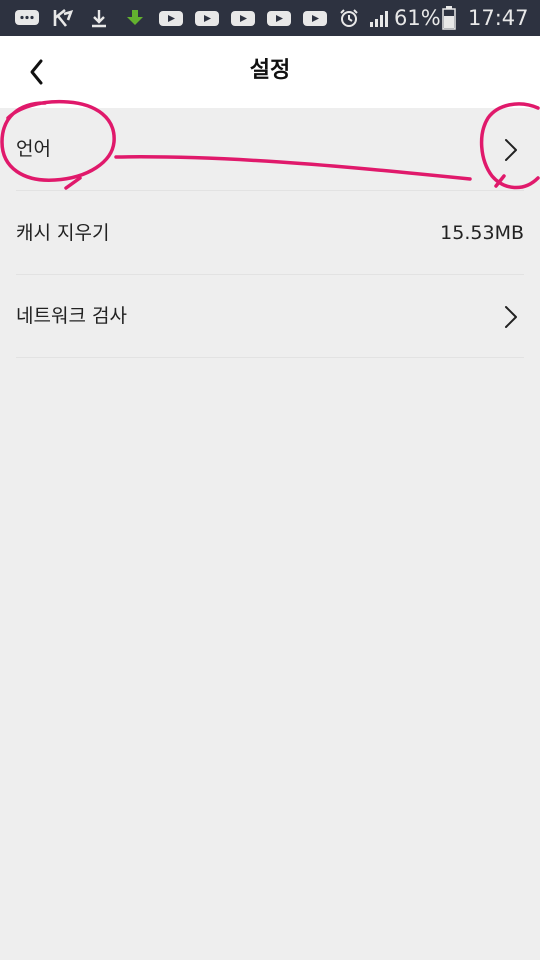  I want to click on clock: 17:47, so click(498, 18).